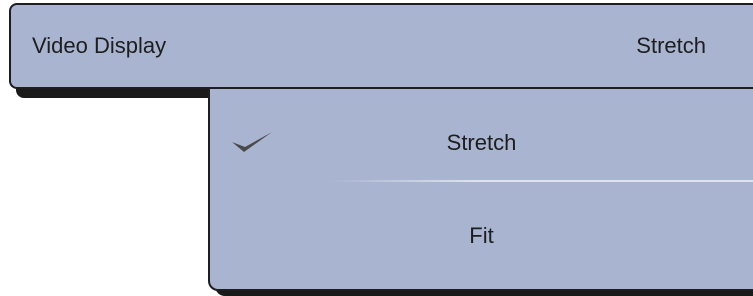  I want to click on option-fit-label: Fit, so click(481, 235).